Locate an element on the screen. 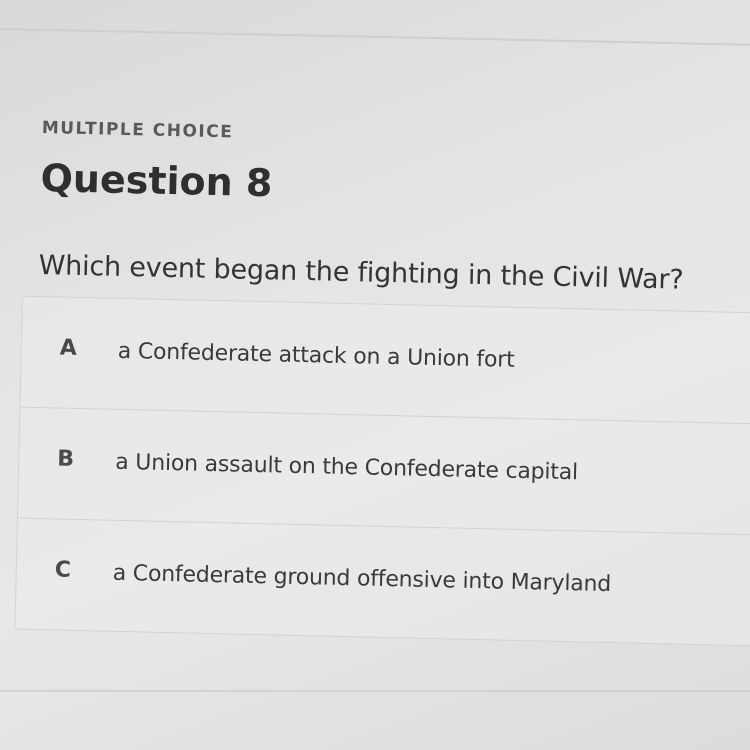 The height and width of the screenshot is (750, 750). bottom-divider is located at coordinates (375, 691).